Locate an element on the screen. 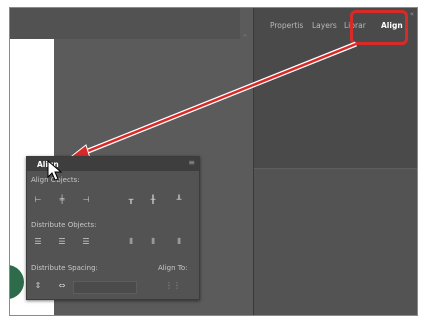  vertical-distribute-space-icon: ⇕ is located at coordinates (38, 286).